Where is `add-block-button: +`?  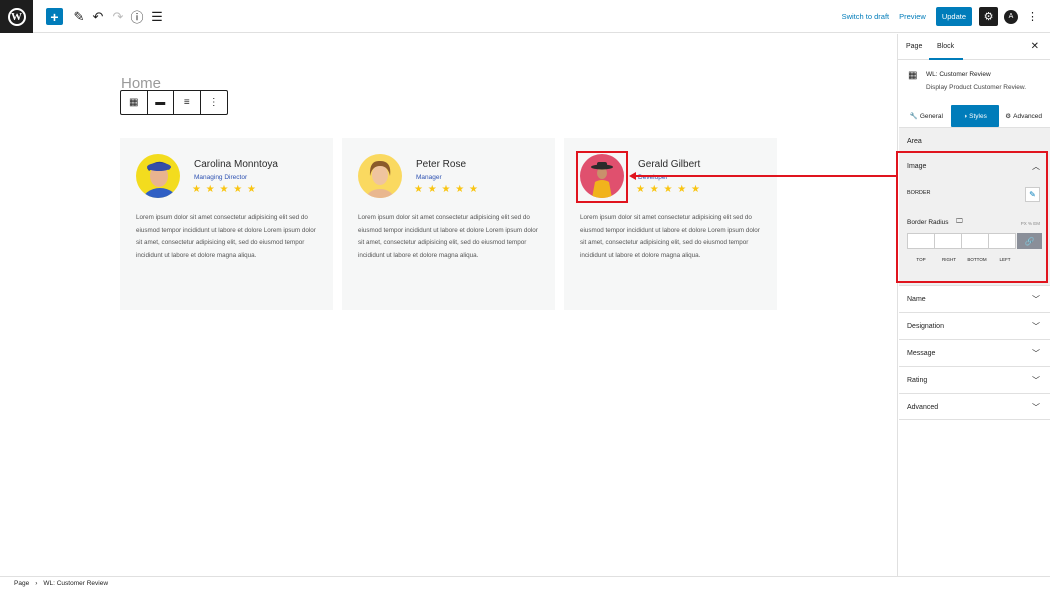 add-block-button: + is located at coordinates (54, 16).